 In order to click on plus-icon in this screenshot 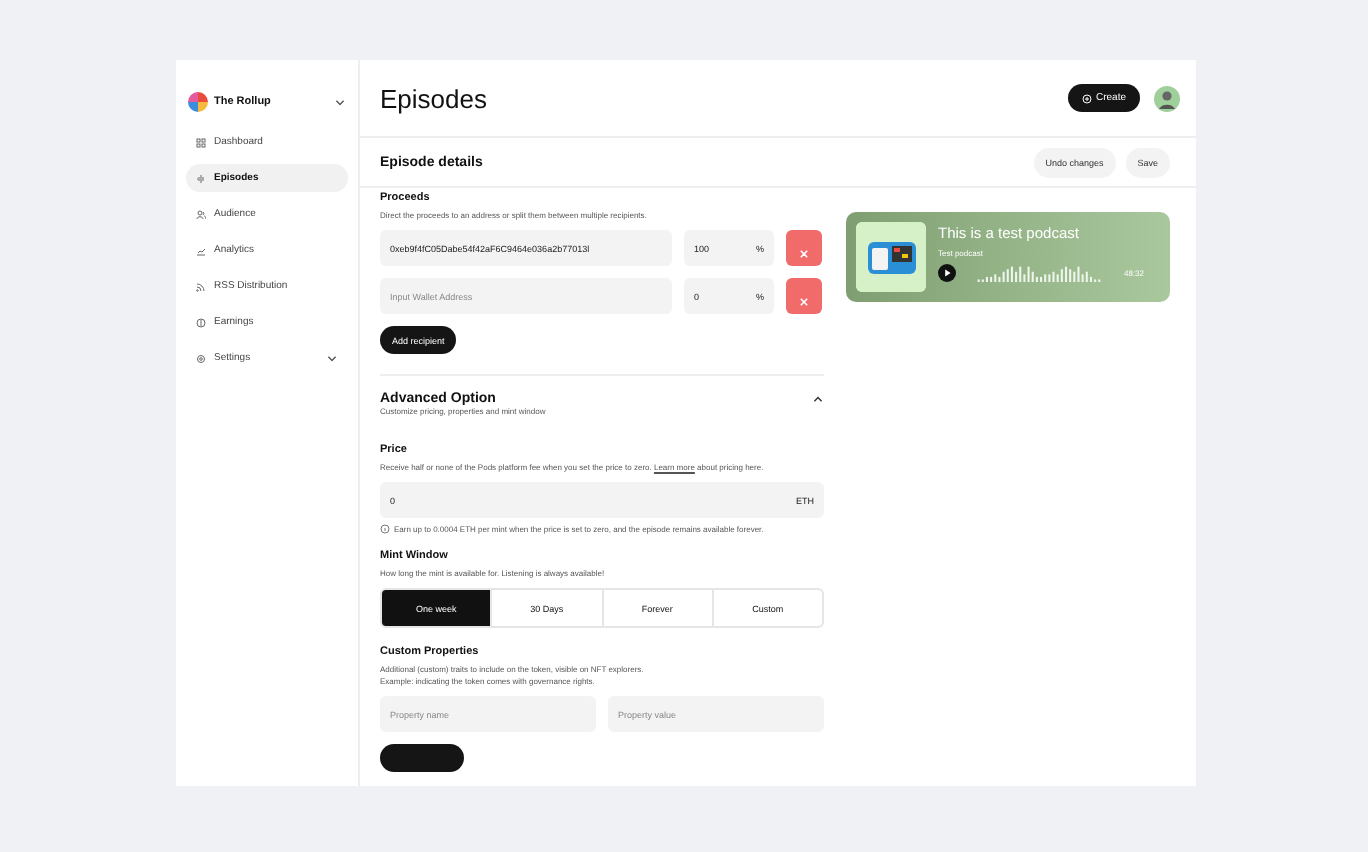, I will do `click(1086, 98)`.